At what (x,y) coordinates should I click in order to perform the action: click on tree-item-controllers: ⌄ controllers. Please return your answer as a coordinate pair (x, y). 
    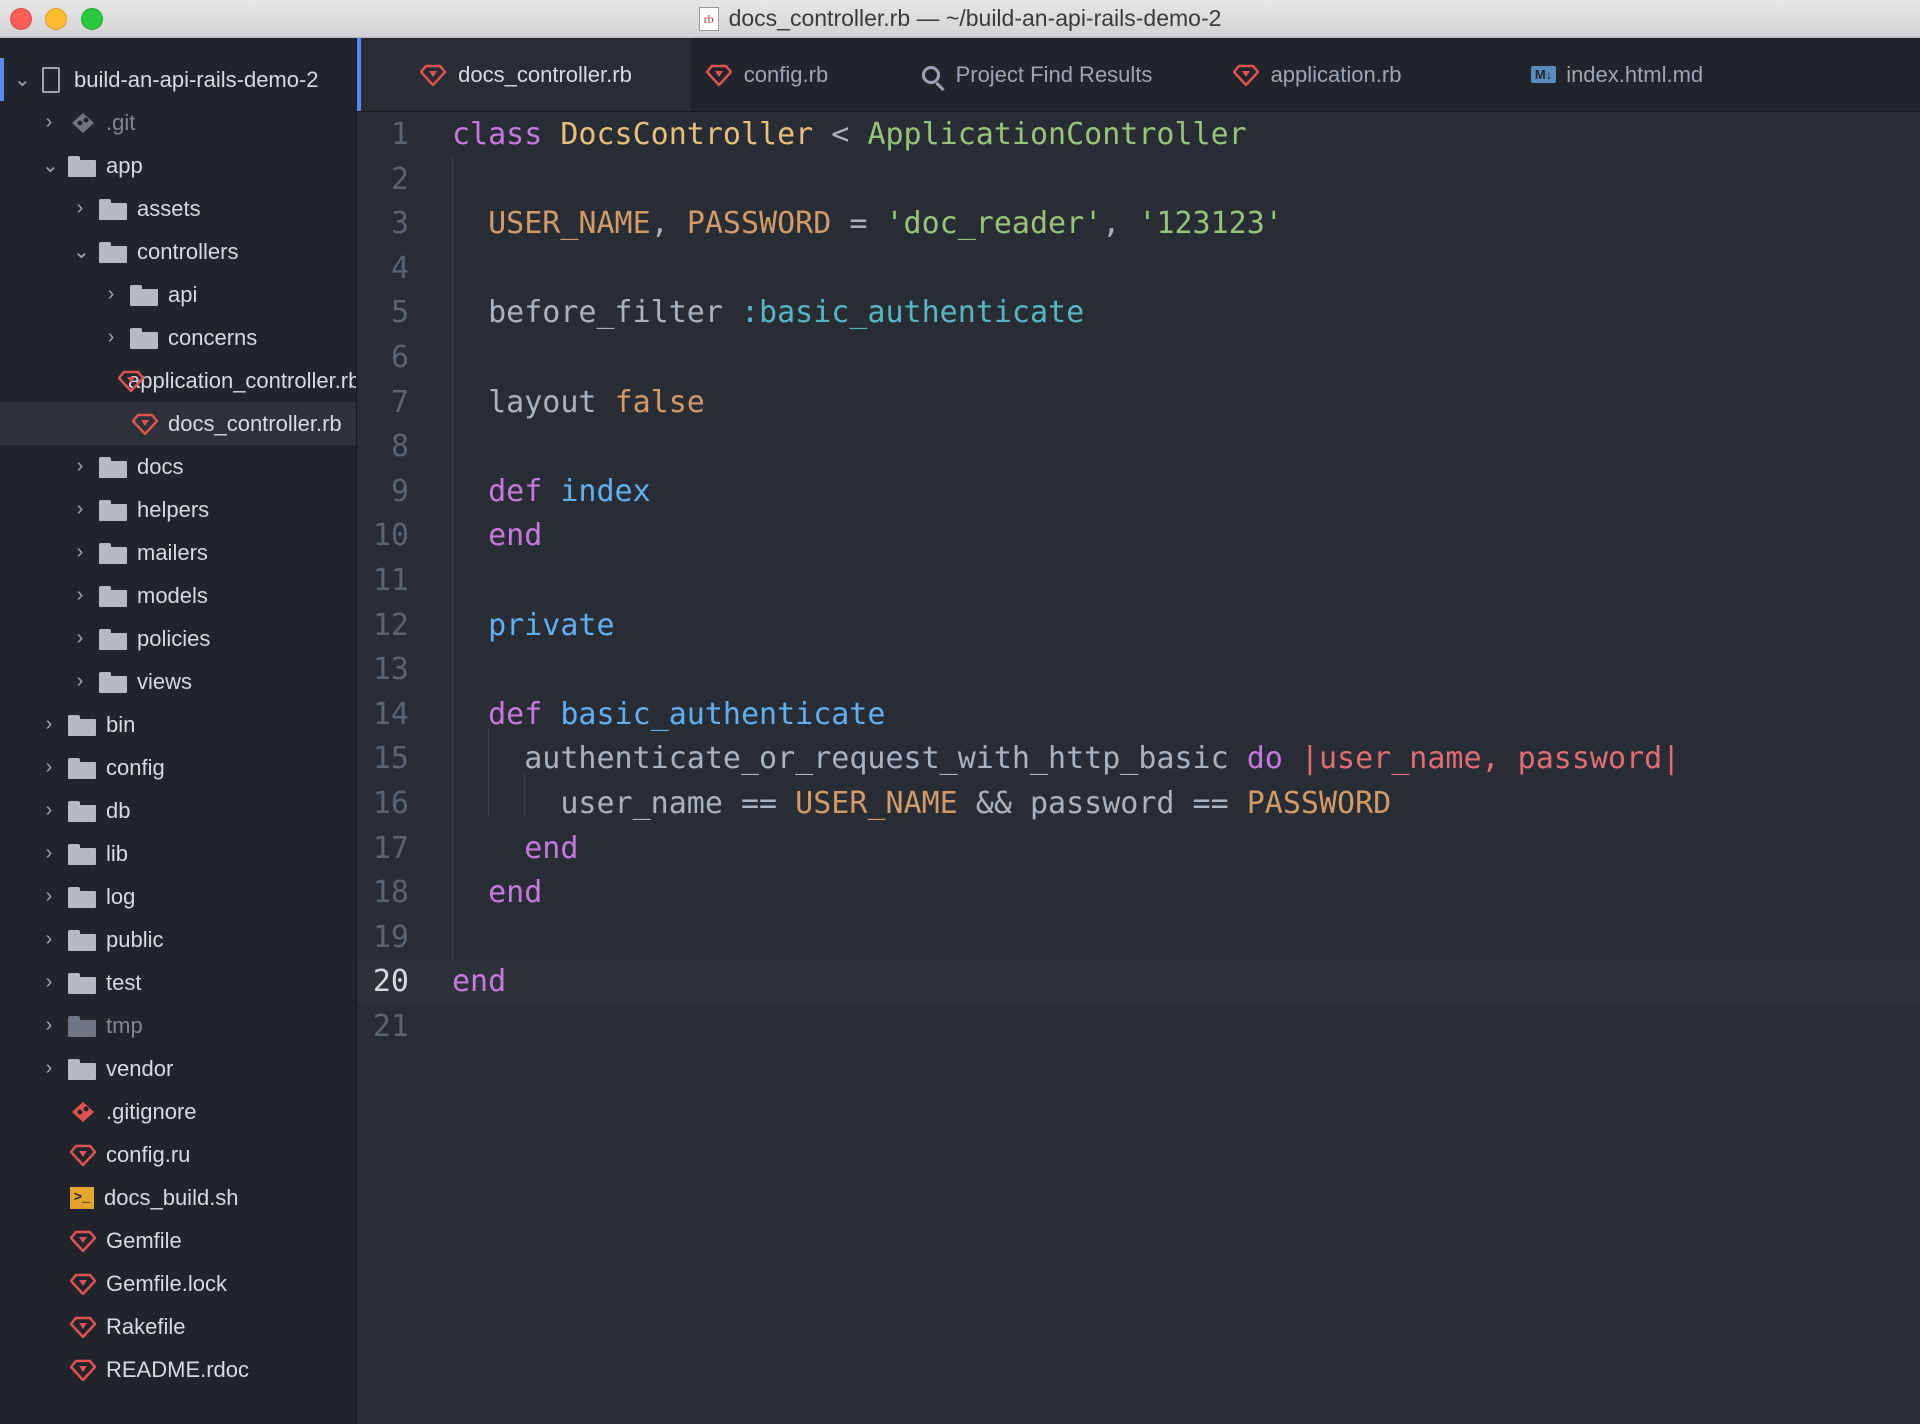
    Looking at the image, I should click on (178, 251).